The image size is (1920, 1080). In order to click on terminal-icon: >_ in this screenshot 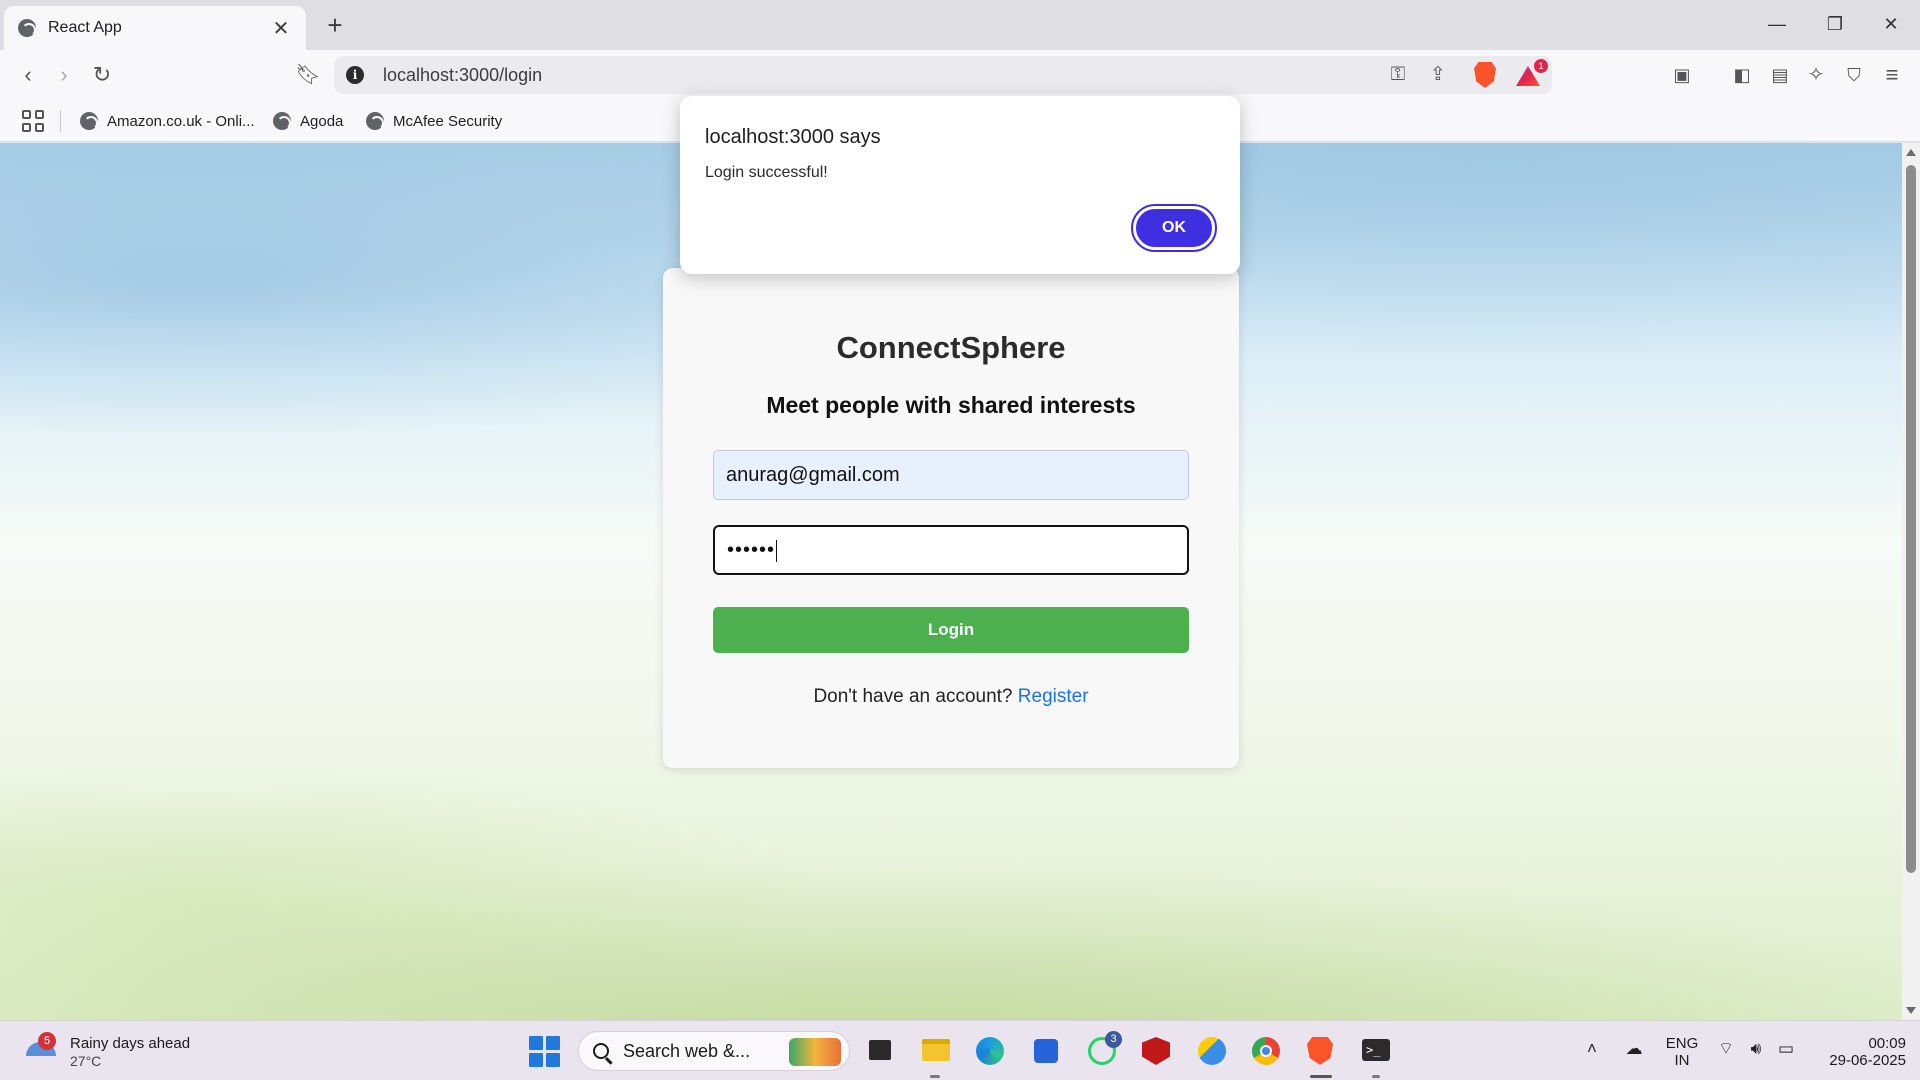, I will do `click(1376, 1051)`.